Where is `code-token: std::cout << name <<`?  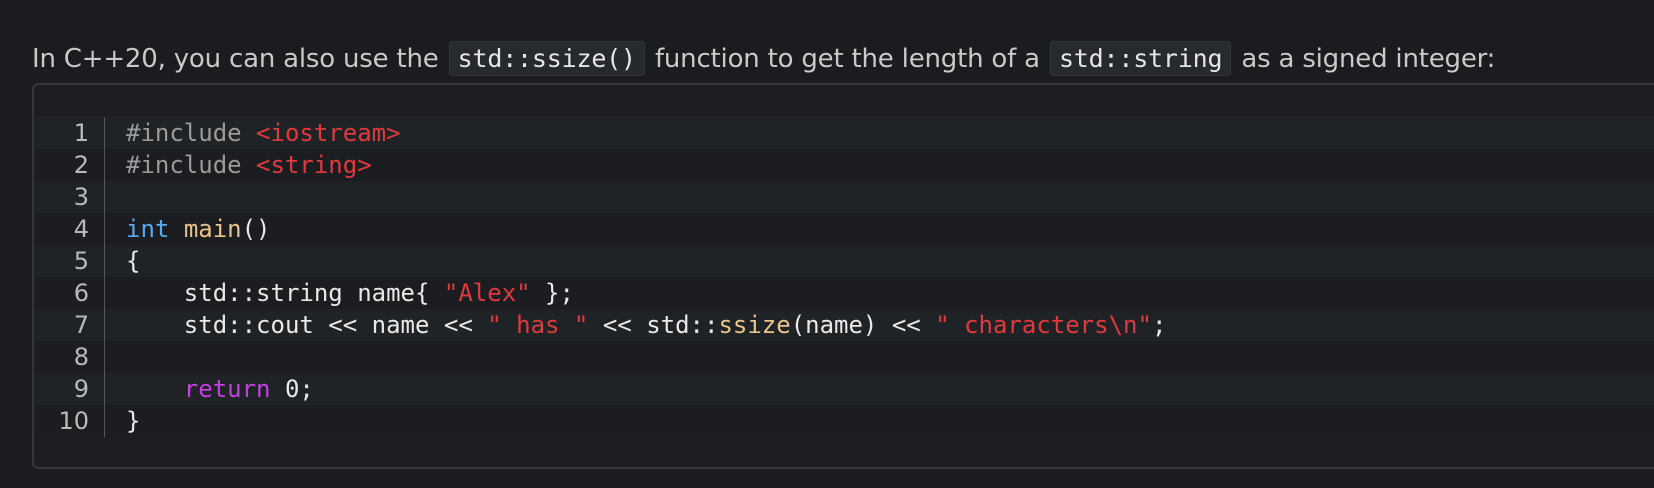 code-token: std::cout << name << is located at coordinates (307, 325).